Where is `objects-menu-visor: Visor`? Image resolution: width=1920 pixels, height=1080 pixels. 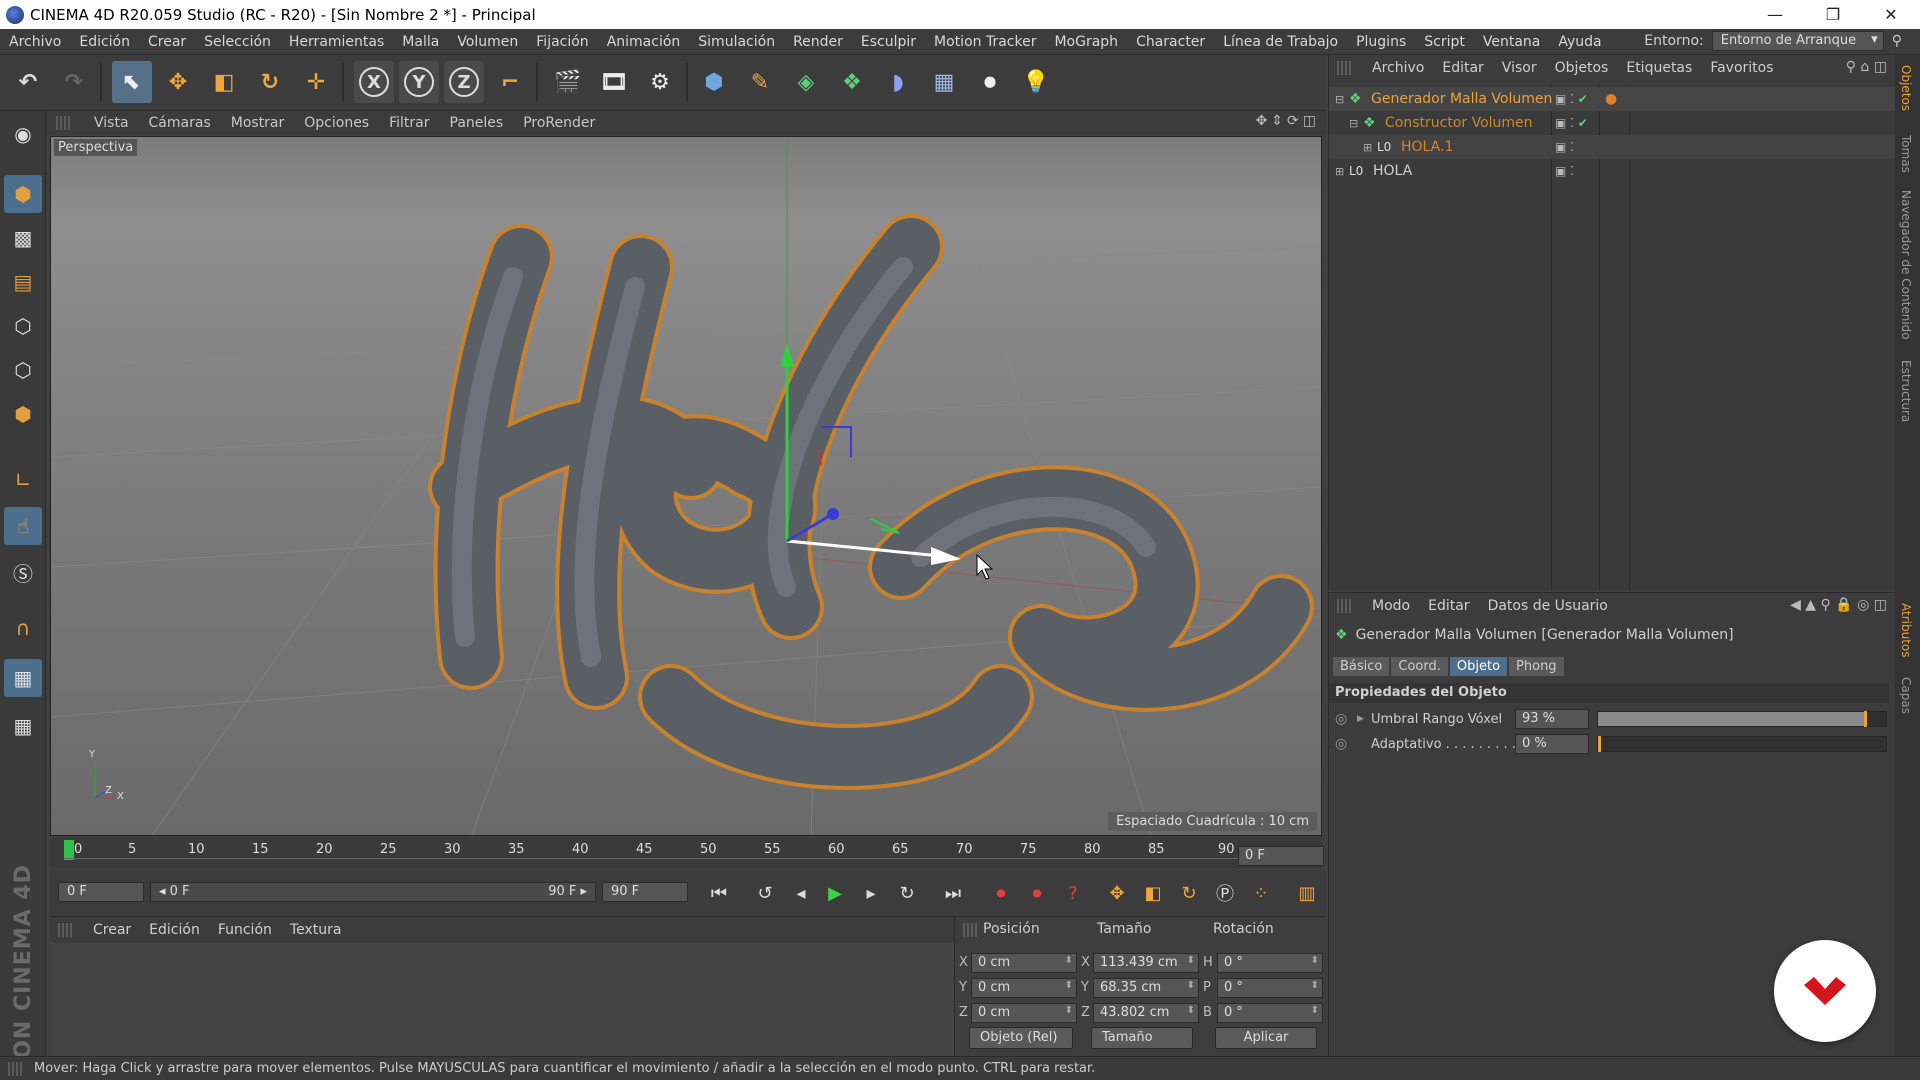 objects-menu-visor: Visor is located at coordinates (1519, 68).